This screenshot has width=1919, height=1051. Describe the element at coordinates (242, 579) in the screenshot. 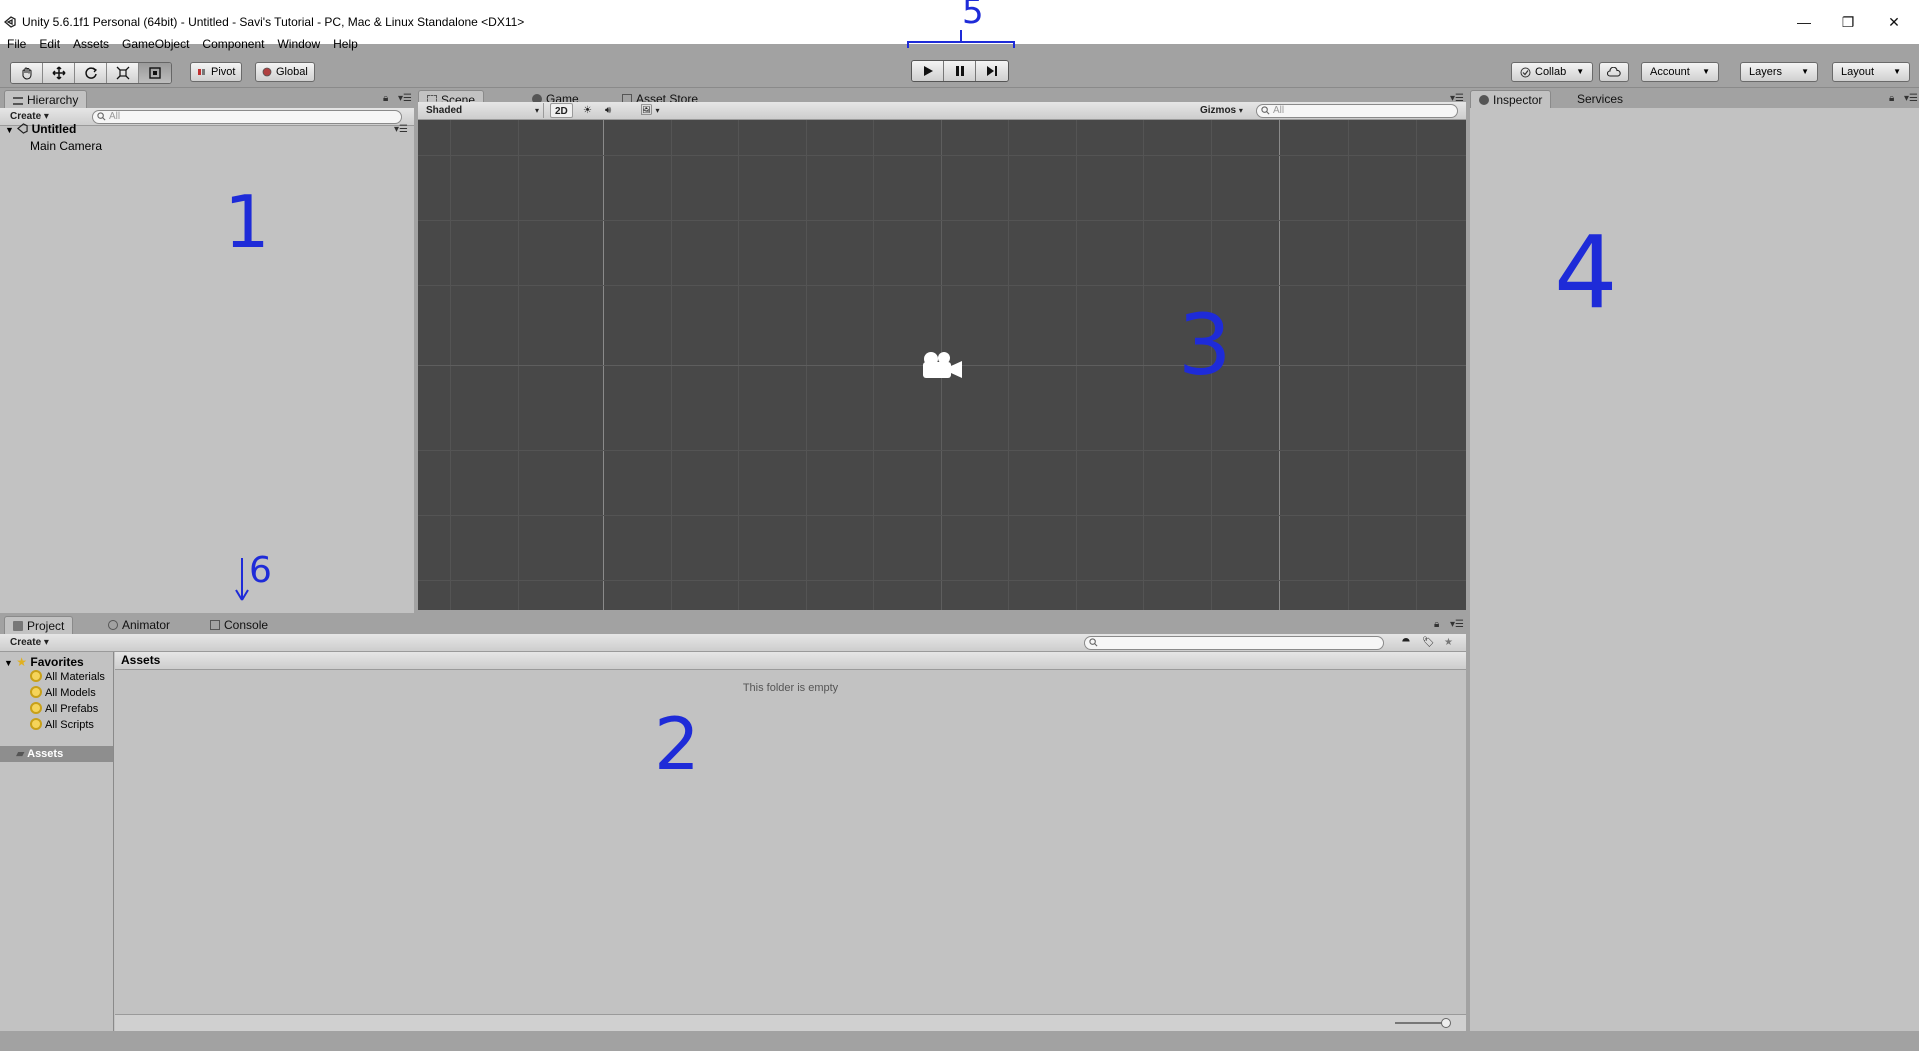

I see `annotation-arrow` at that location.